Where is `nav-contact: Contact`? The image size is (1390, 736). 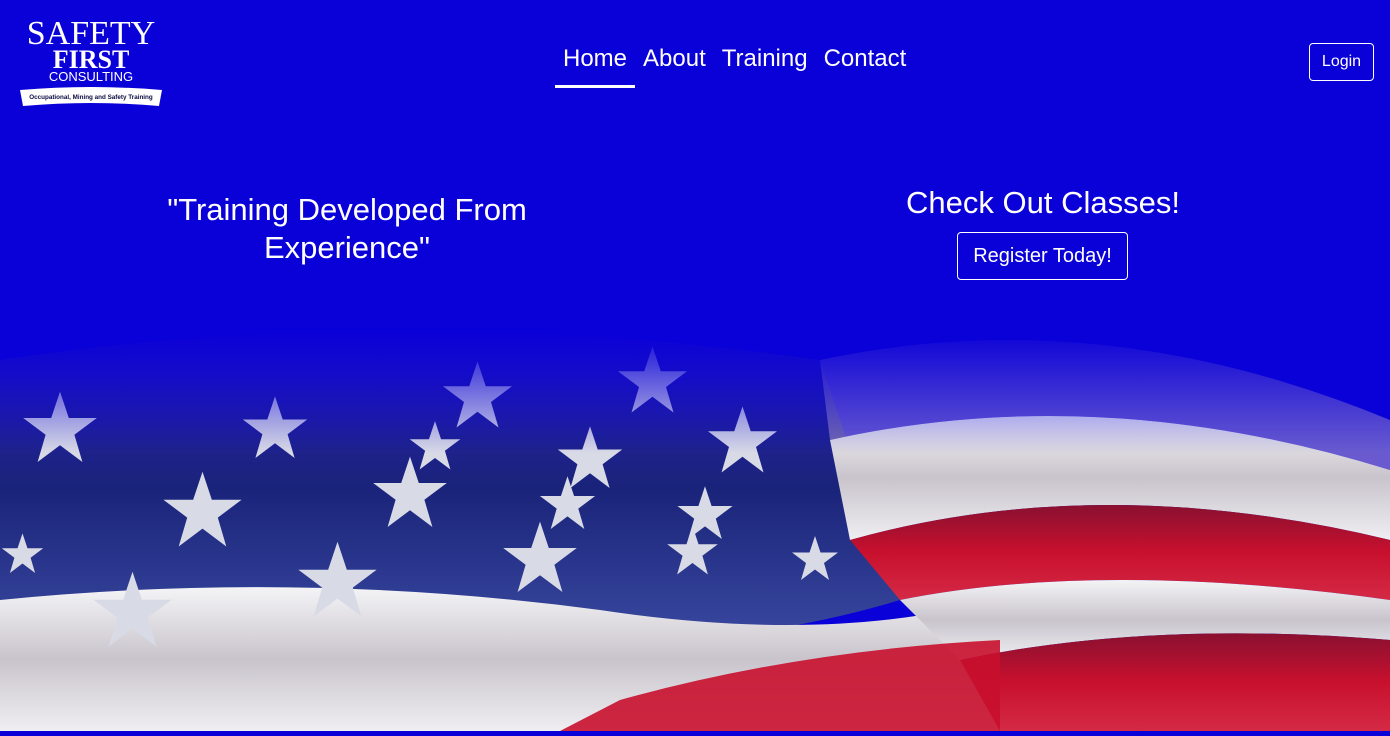
nav-contact: Contact is located at coordinates (865, 60).